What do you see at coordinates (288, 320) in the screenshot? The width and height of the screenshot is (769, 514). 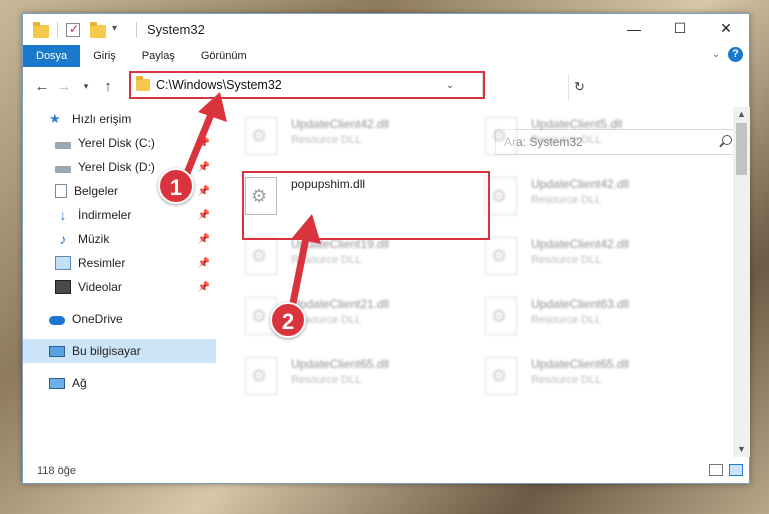 I see `step-badge-2: 2` at bounding box center [288, 320].